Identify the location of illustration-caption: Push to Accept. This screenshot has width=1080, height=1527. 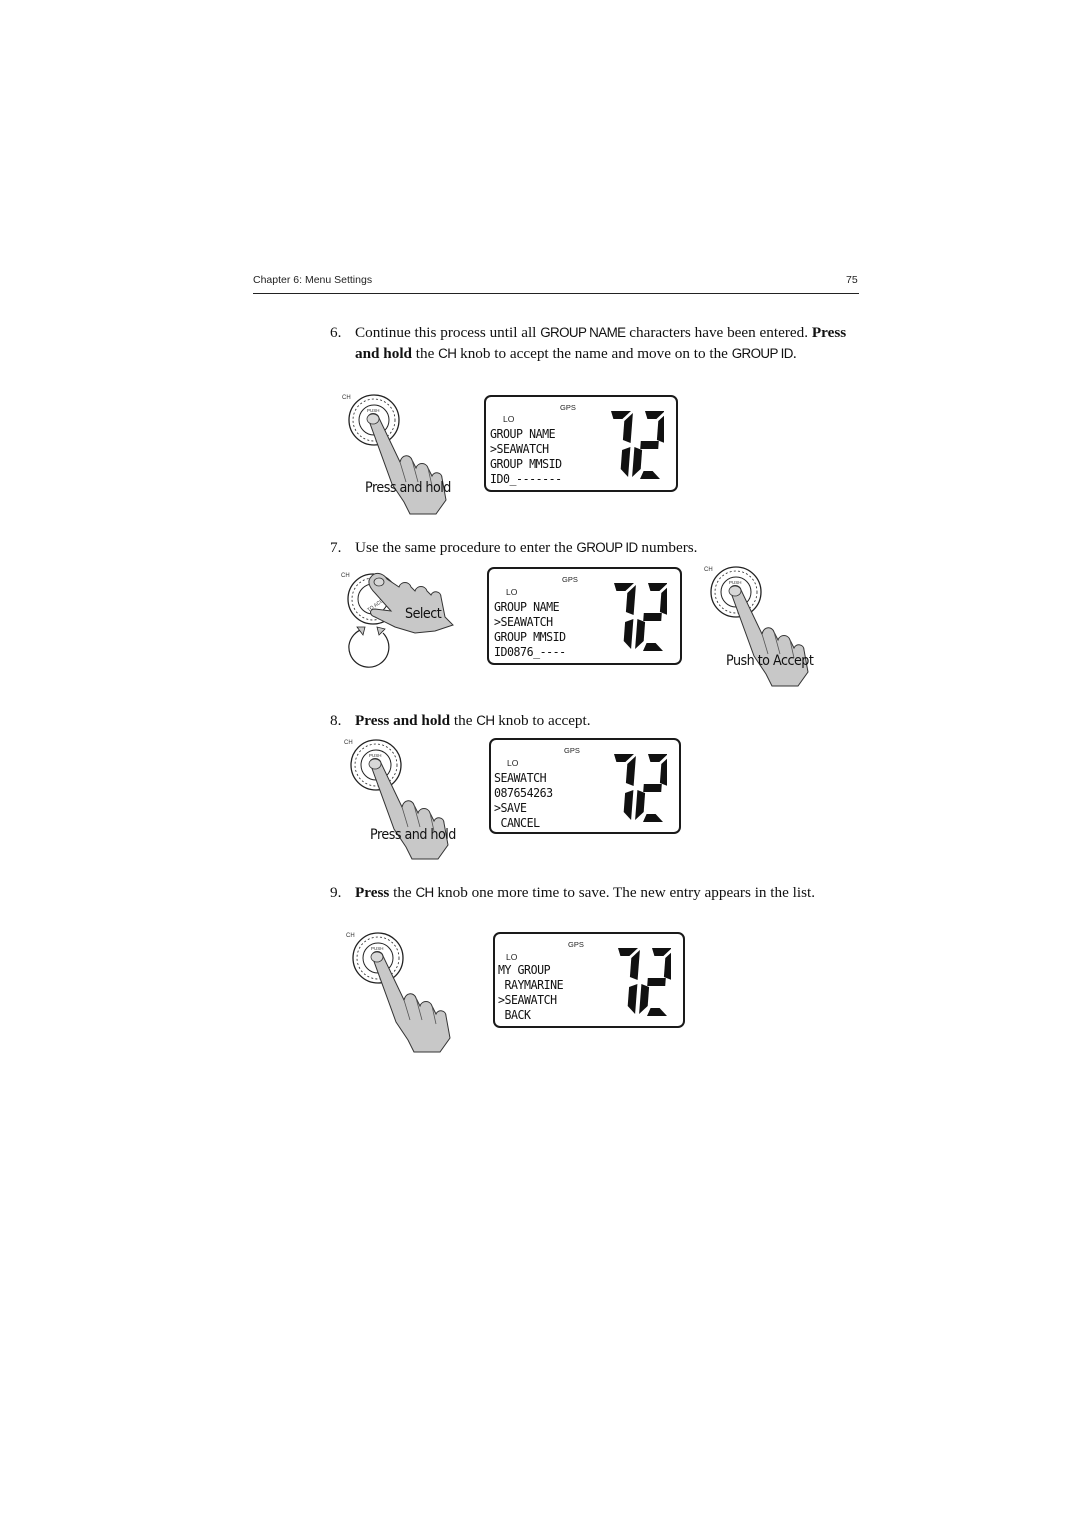
(770, 661).